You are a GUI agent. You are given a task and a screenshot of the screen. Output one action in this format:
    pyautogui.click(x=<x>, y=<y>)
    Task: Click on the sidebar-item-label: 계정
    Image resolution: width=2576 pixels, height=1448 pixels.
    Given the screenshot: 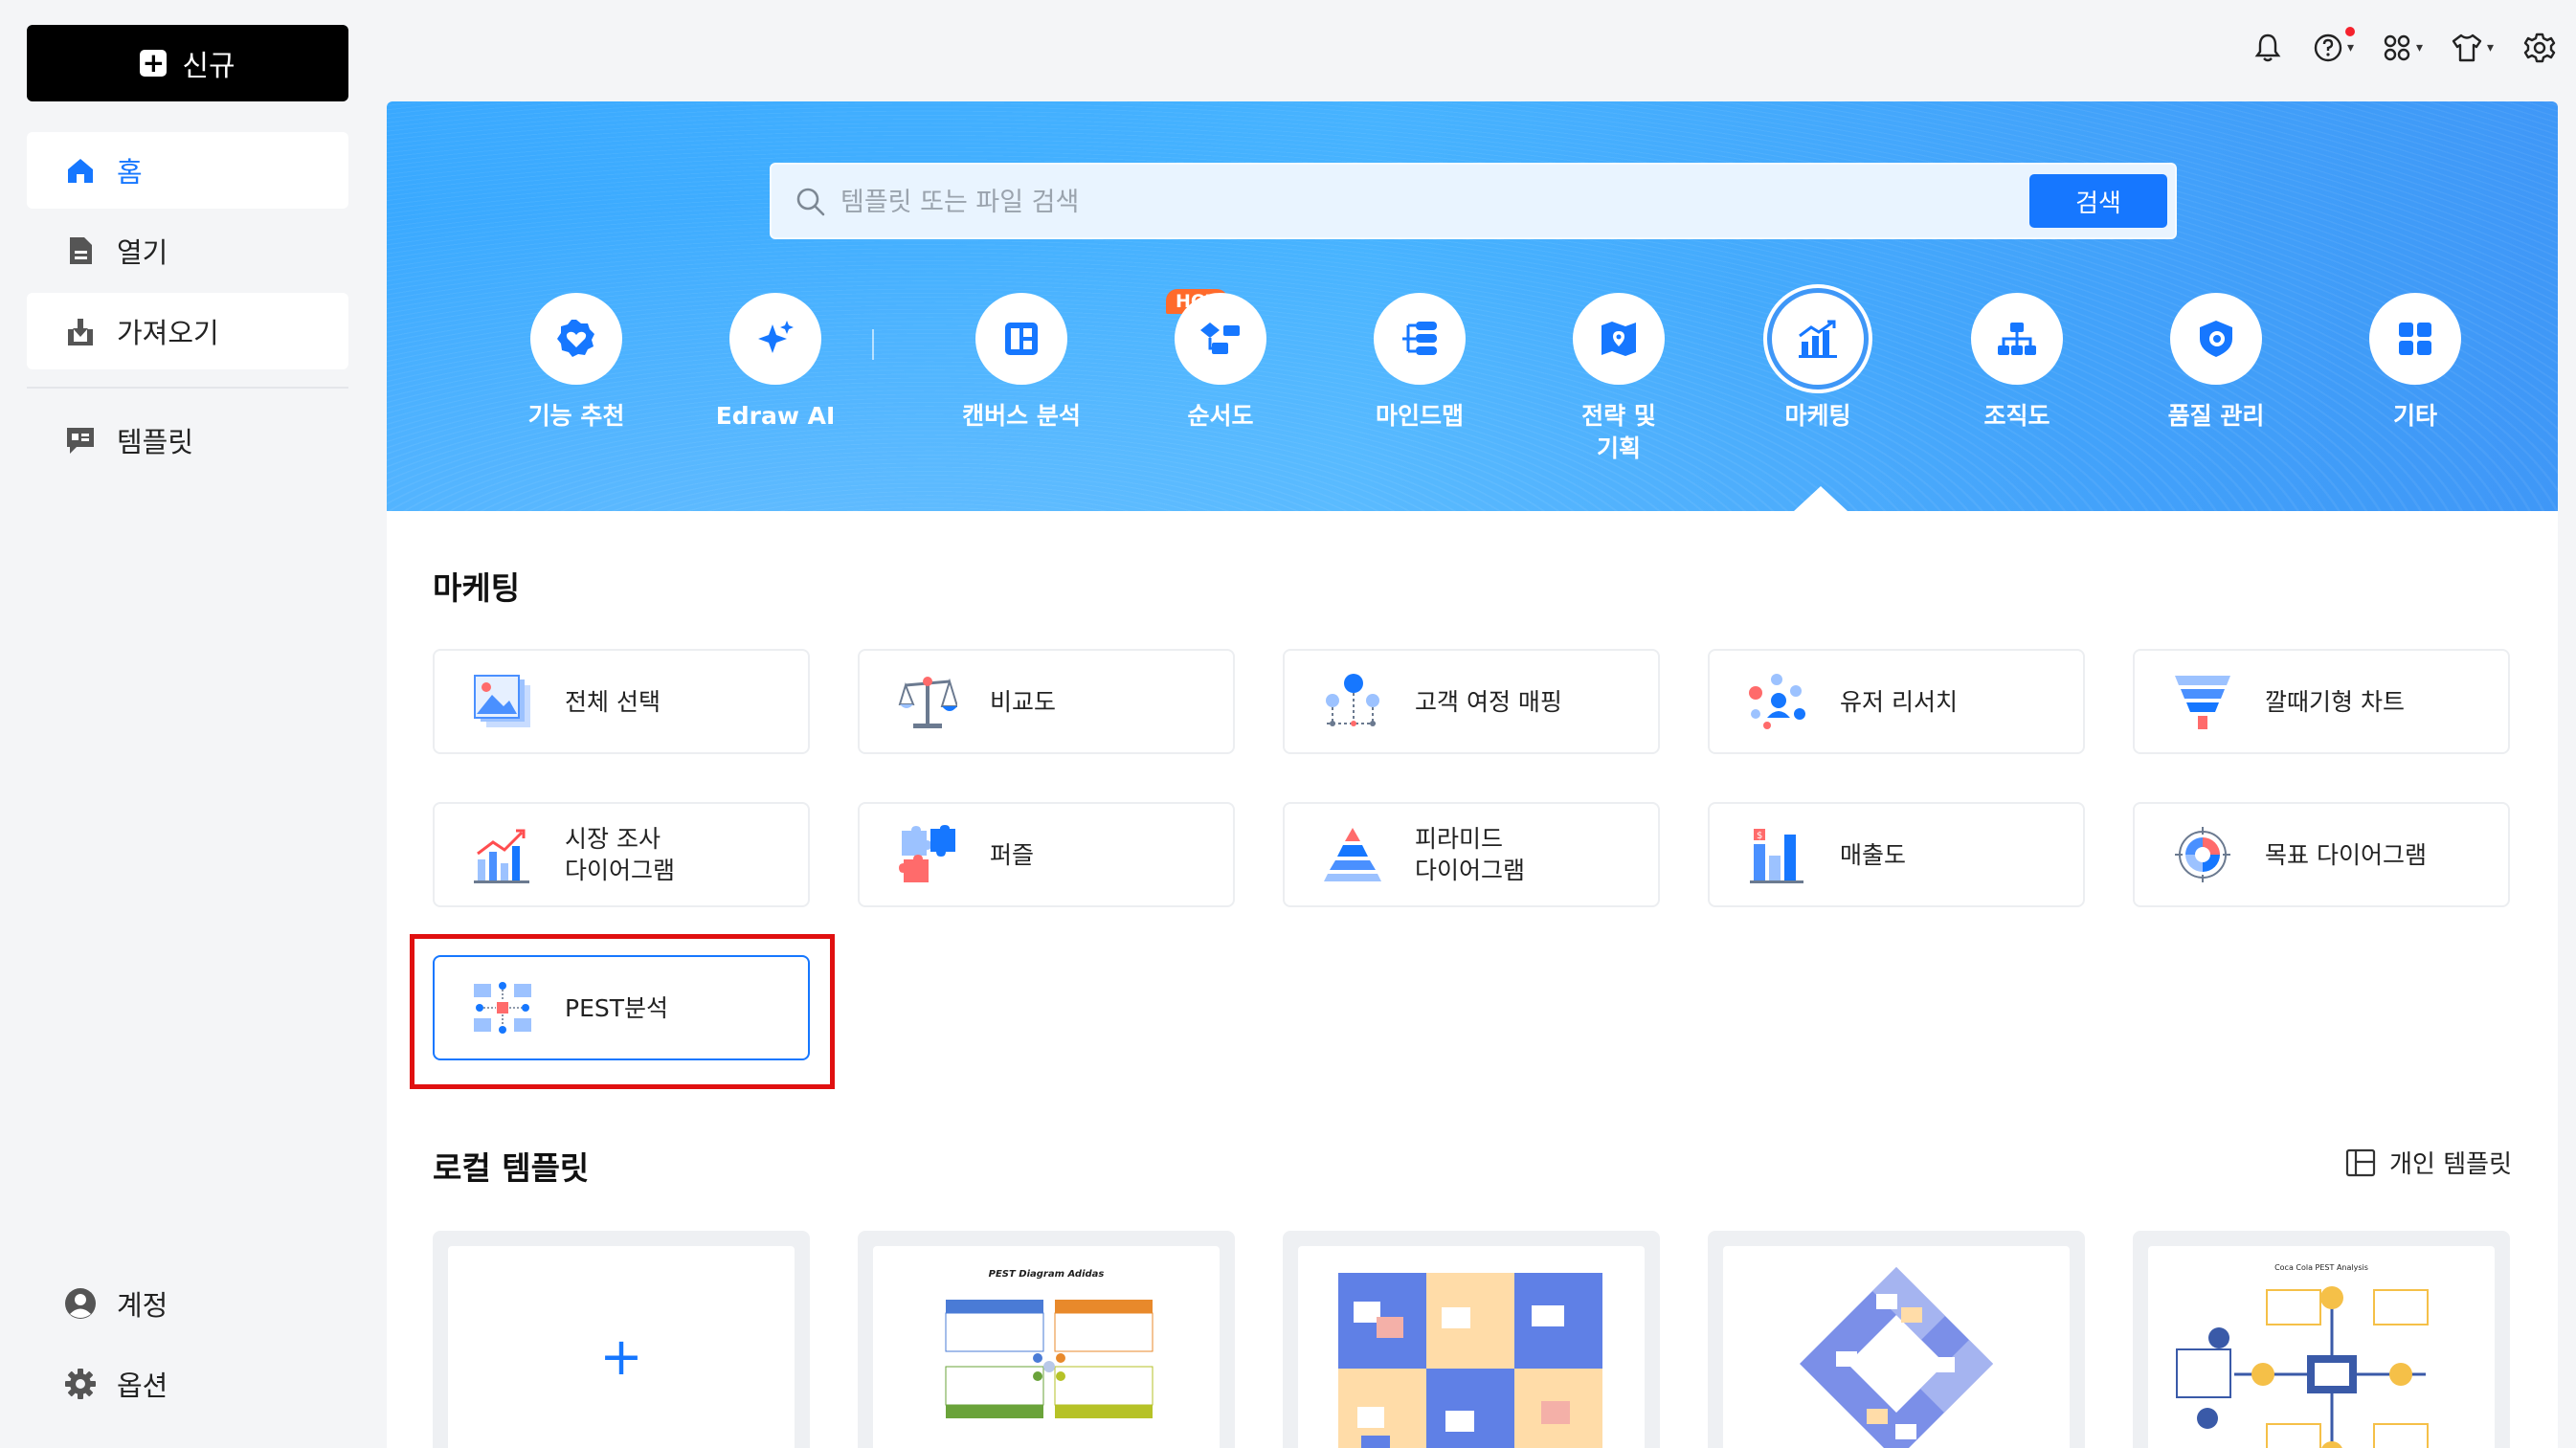 What is the action you would take?
    pyautogui.click(x=142, y=1305)
    